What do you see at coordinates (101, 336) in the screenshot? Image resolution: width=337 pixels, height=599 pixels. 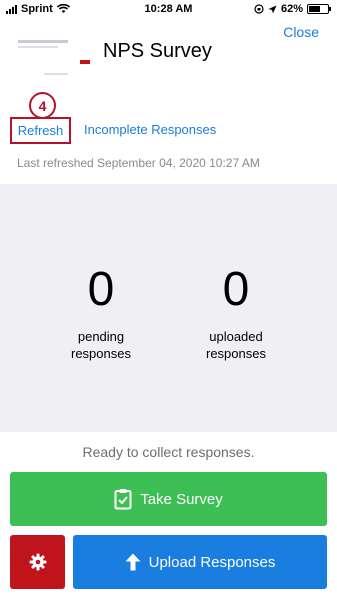 I see `pending-label-line1: pending` at bounding box center [101, 336].